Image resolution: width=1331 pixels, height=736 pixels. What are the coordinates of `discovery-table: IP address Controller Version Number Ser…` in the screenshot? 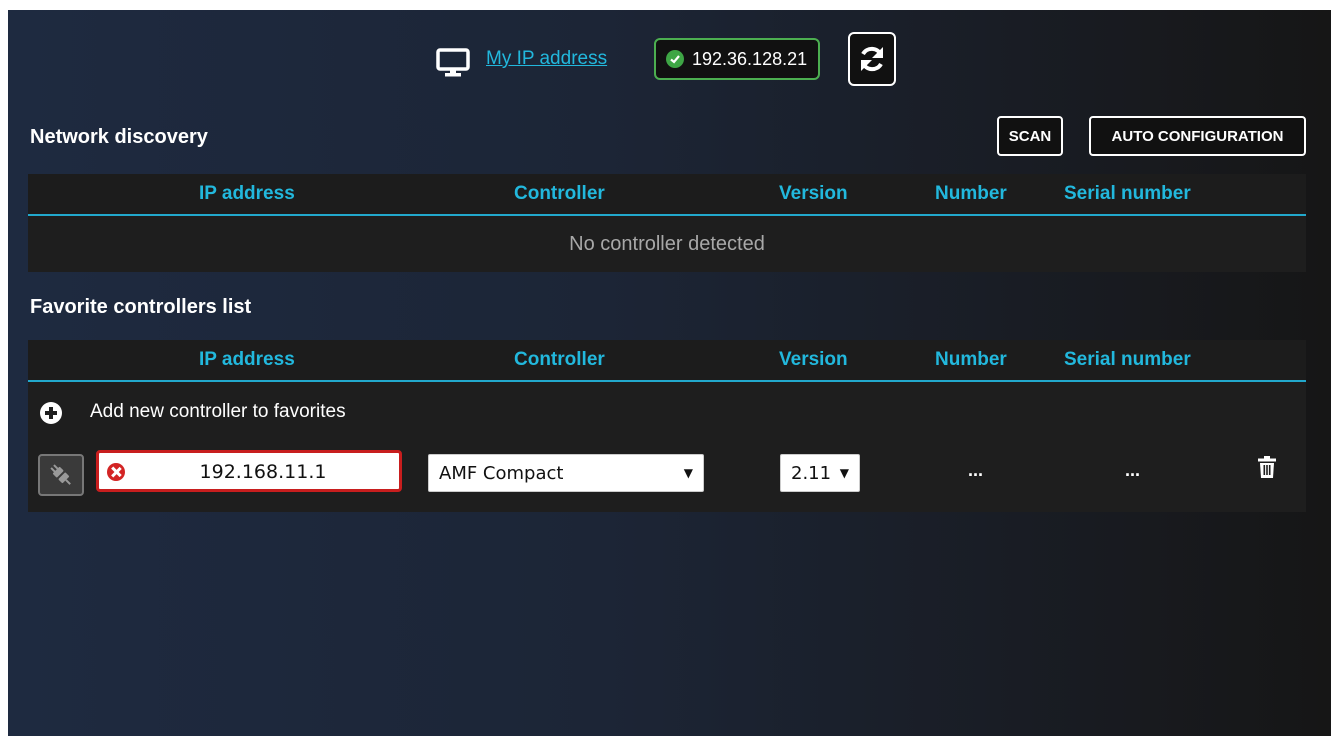 It's located at (667, 223).